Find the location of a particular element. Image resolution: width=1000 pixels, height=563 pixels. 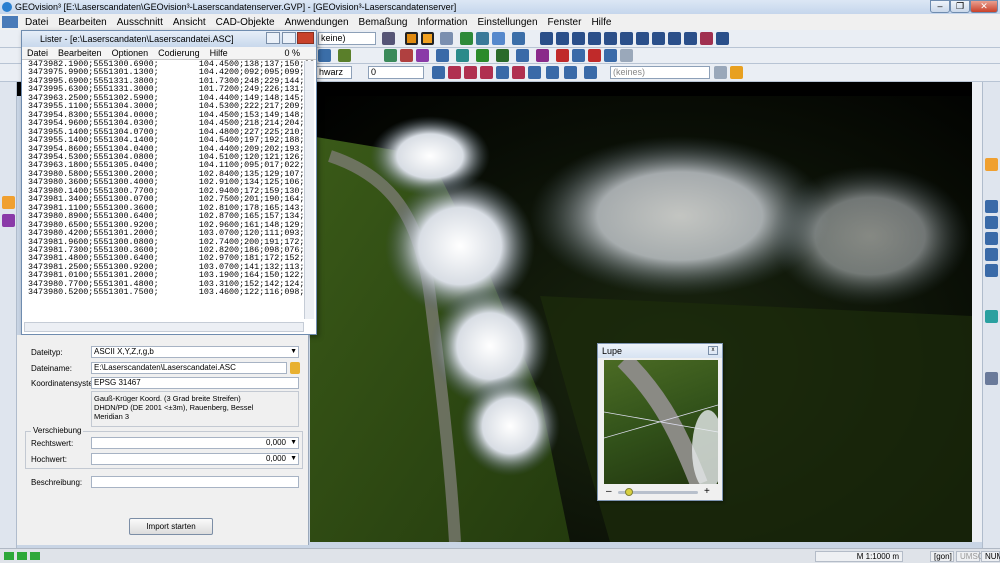

rechtswert-field: 0,000 ▼ is located at coordinates (195, 443).